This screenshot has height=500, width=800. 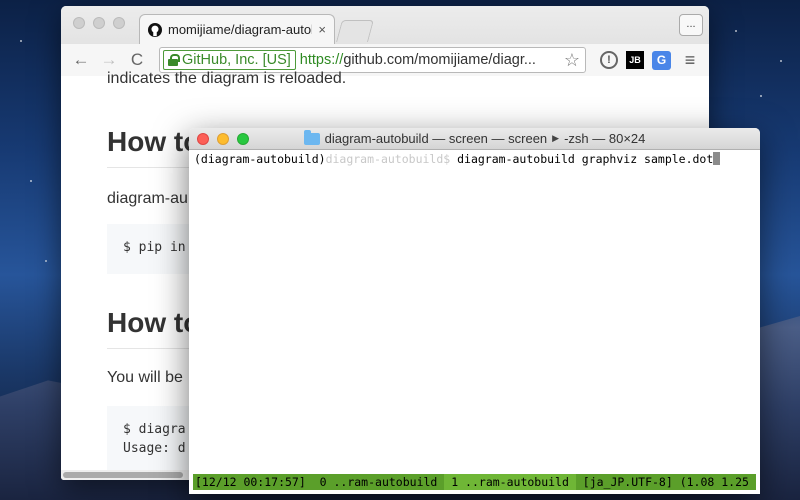 What do you see at coordinates (609, 60) in the screenshot?
I see `info-extension-icon: !` at bounding box center [609, 60].